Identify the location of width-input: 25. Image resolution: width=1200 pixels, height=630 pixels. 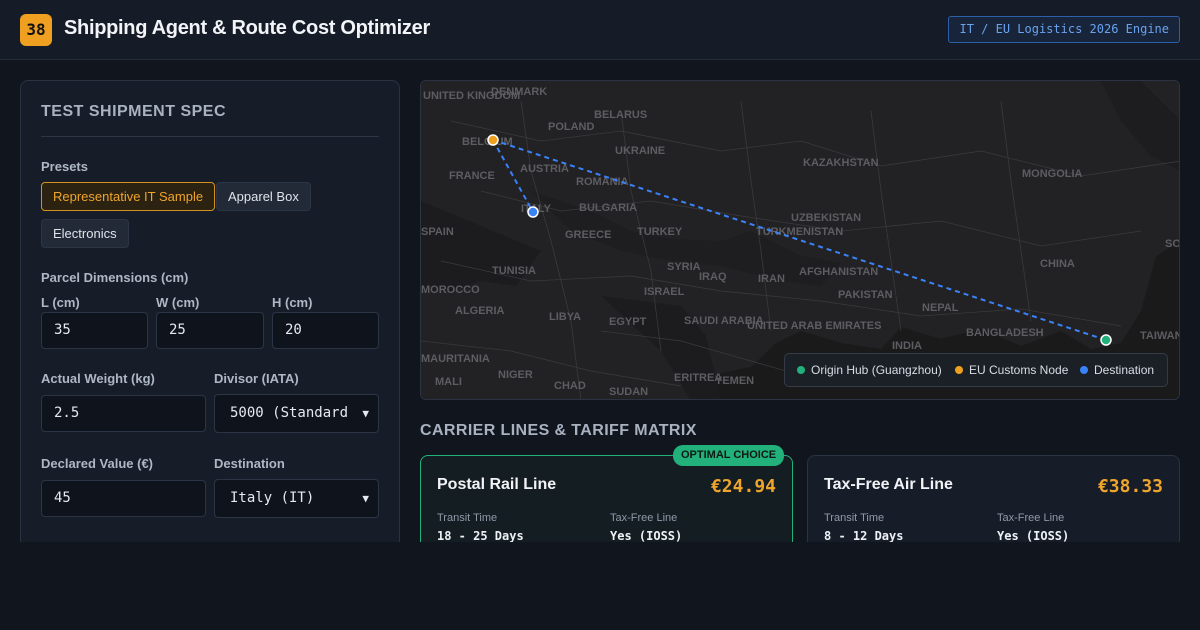
(210, 330).